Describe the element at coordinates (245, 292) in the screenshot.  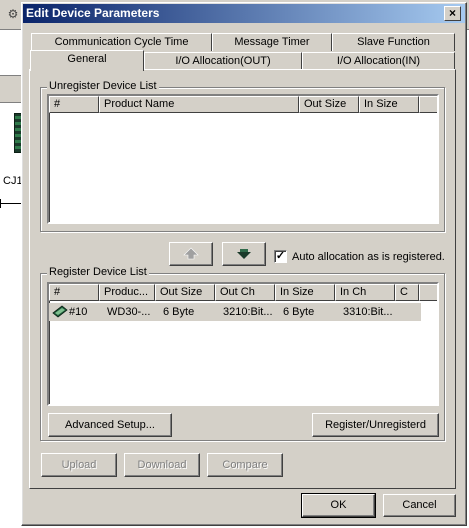
I see `column-header-out-ch: Out Ch` at that location.